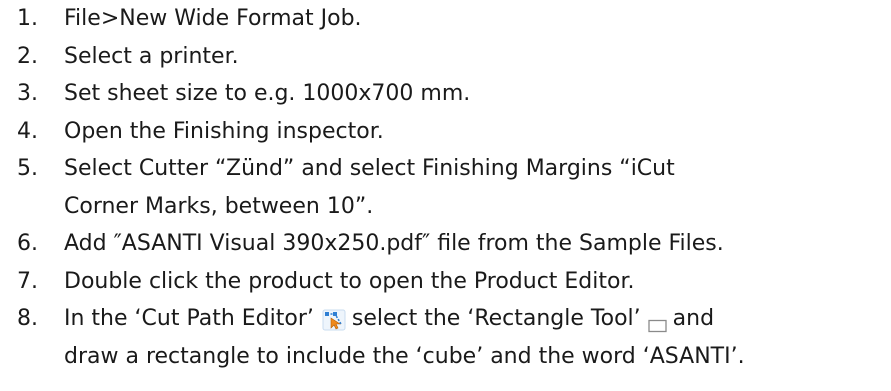 This screenshot has height=391, width=891. I want to click on step-text-part: select the ‘Rectangle Tool’, so click(496, 318).